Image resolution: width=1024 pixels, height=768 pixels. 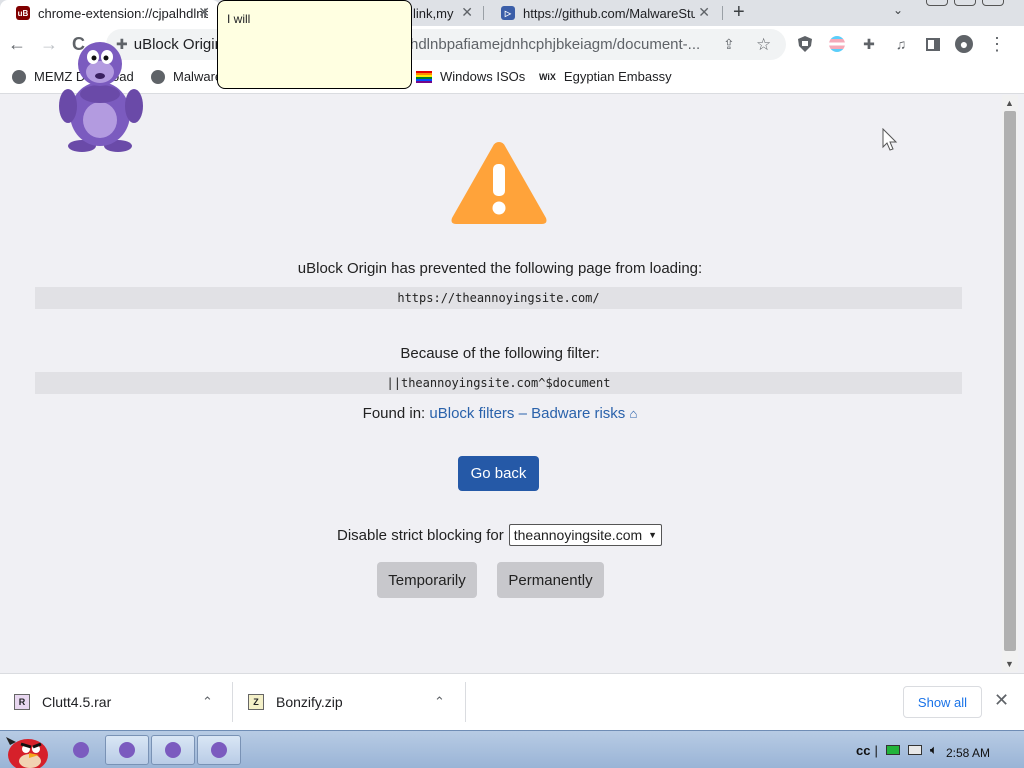 I want to click on filter-heading: Because of the following filter:, so click(x=500, y=353).